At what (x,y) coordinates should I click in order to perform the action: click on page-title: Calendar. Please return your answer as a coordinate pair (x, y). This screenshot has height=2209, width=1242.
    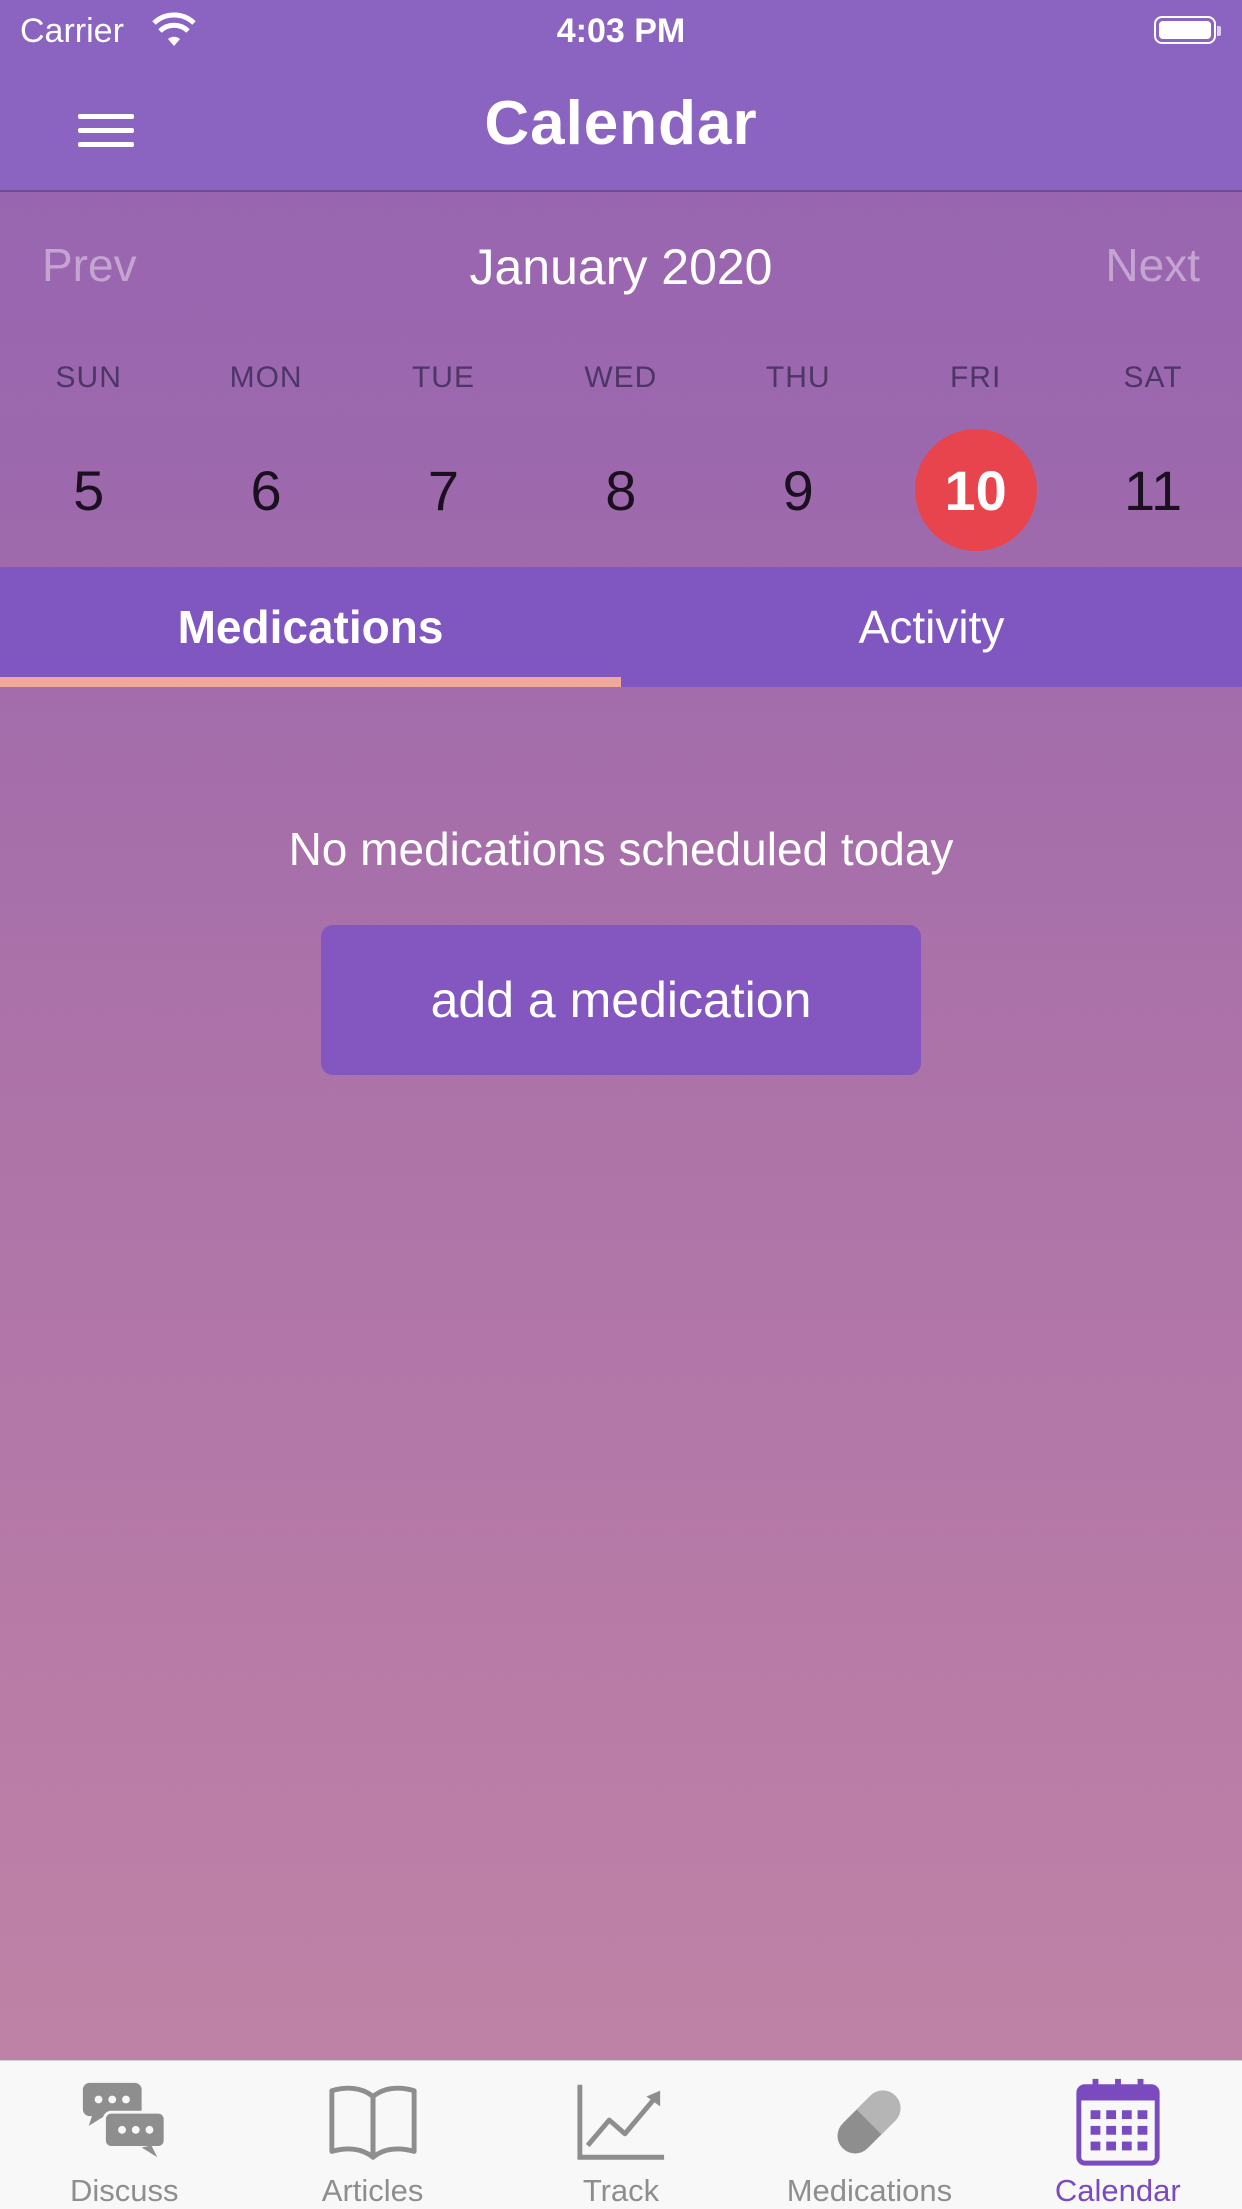
    Looking at the image, I should click on (621, 123).